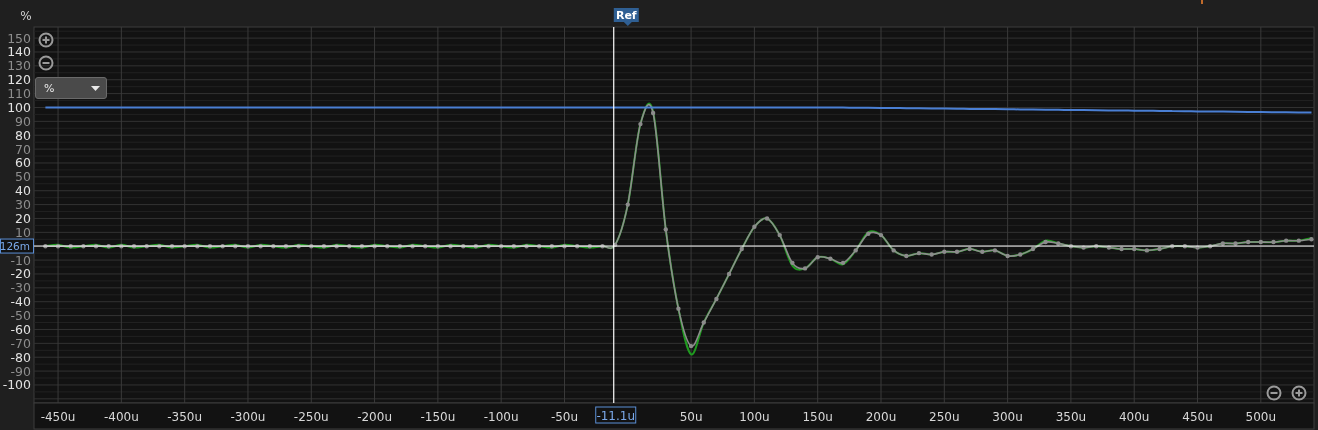 The width and height of the screenshot is (1318, 430). I want to click on units-dropdown: %, so click(71, 88).